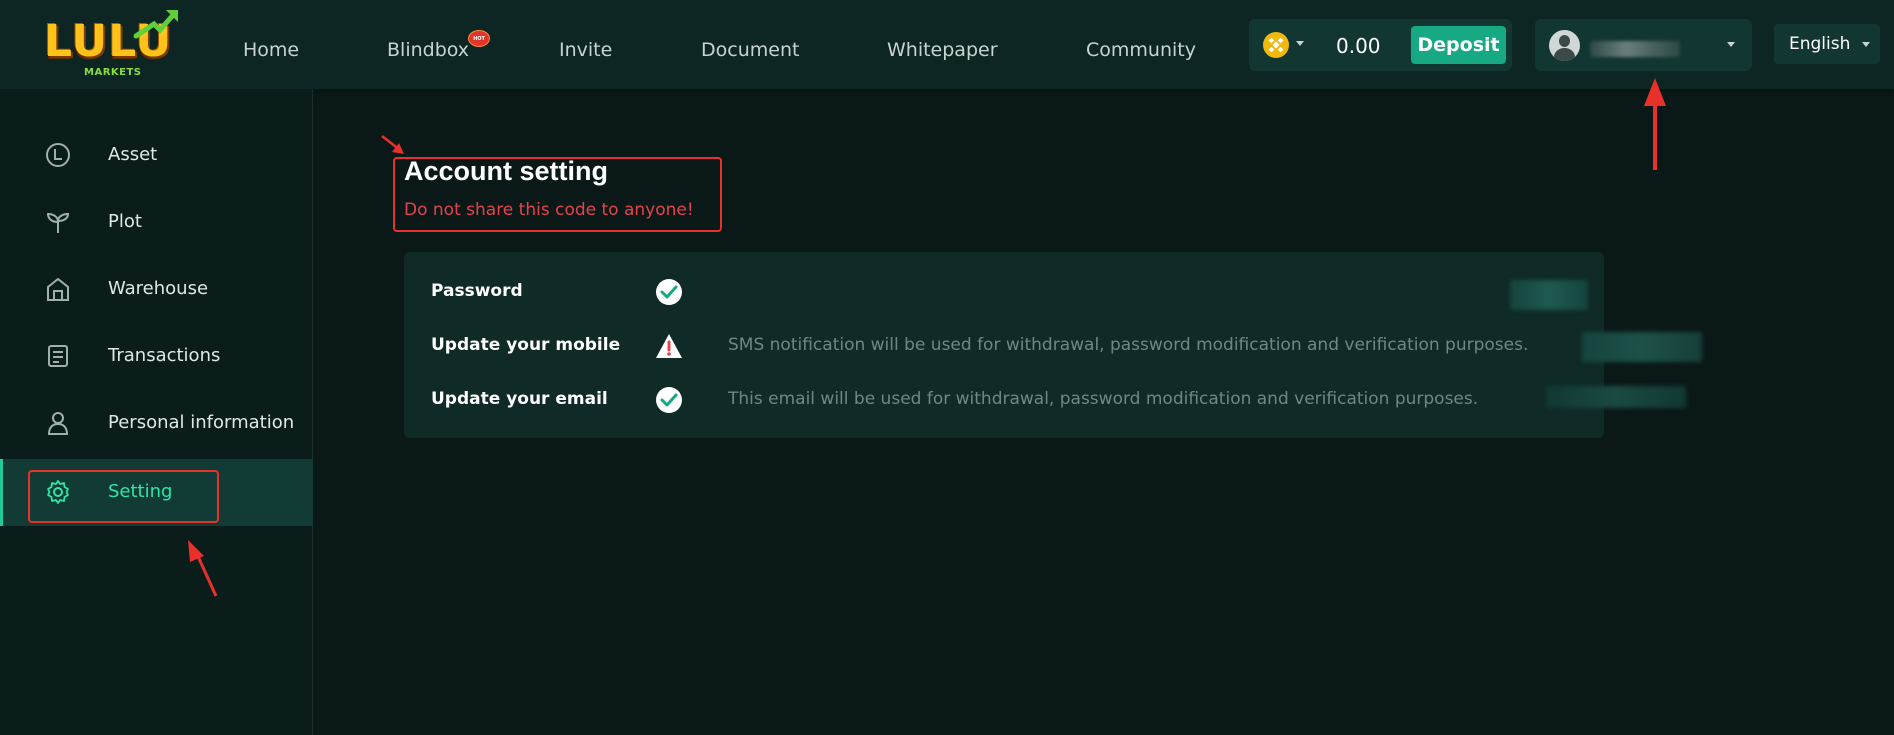  What do you see at coordinates (479, 38) in the screenshot?
I see `hot-badge: HOT` at bounding box center [479, 38].